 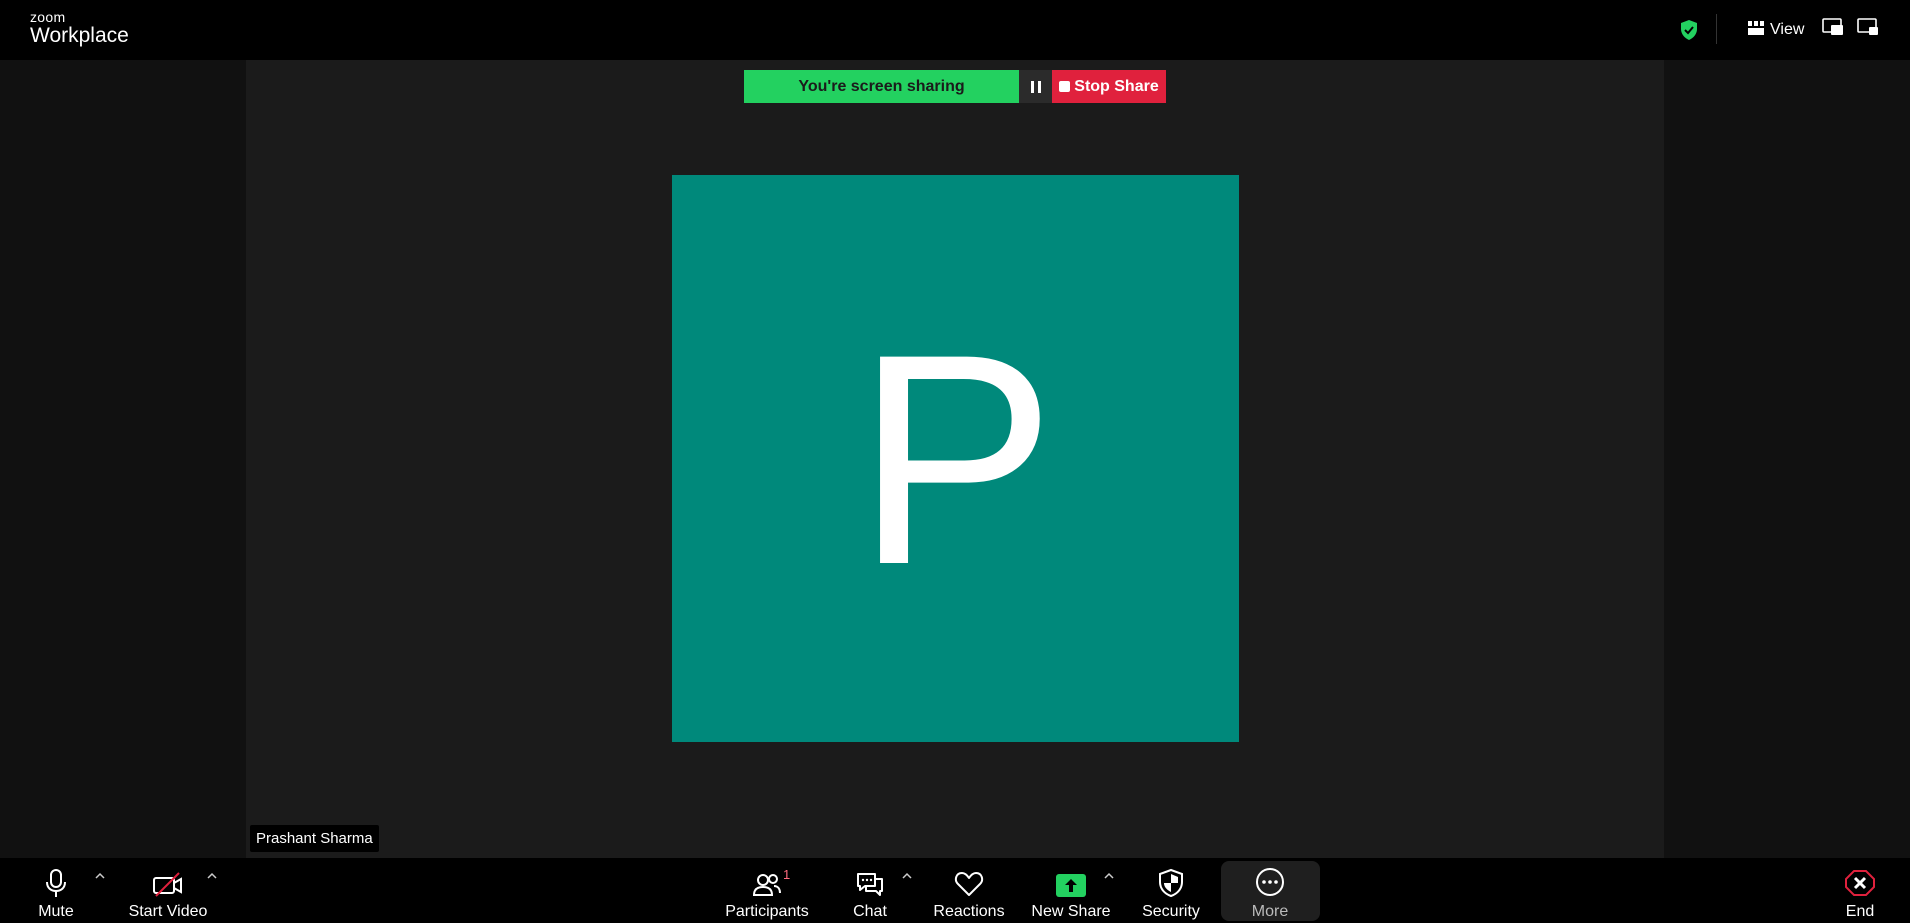 I want to click on screen-share-bar: You're screen sharing Stop Share, so click(x=955, y=86).